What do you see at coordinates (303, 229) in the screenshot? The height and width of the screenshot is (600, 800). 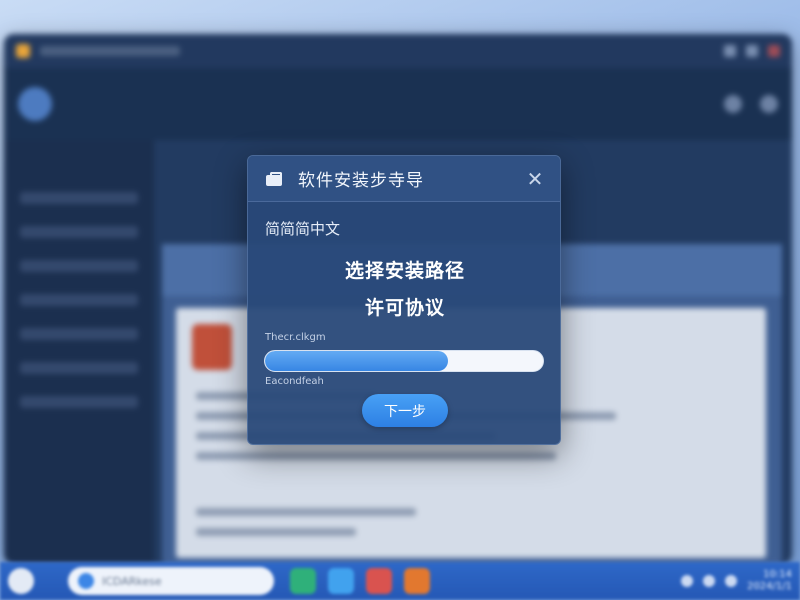 I see `language-label: 简简简中文` at bounding box center [303, 229].